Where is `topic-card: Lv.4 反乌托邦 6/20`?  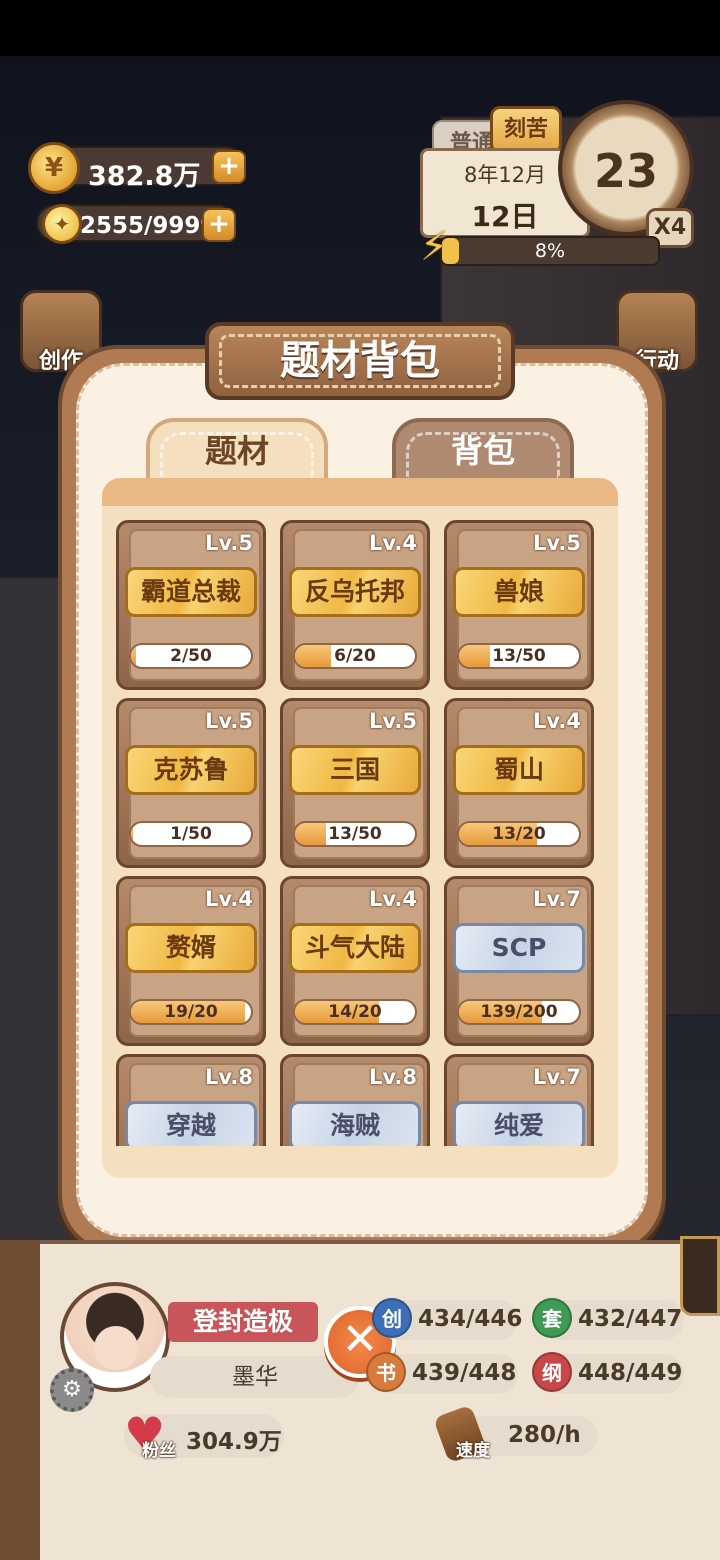 topic-card: Lv.4 反乌托邦 6/20 is located at coordinates (355, 605).